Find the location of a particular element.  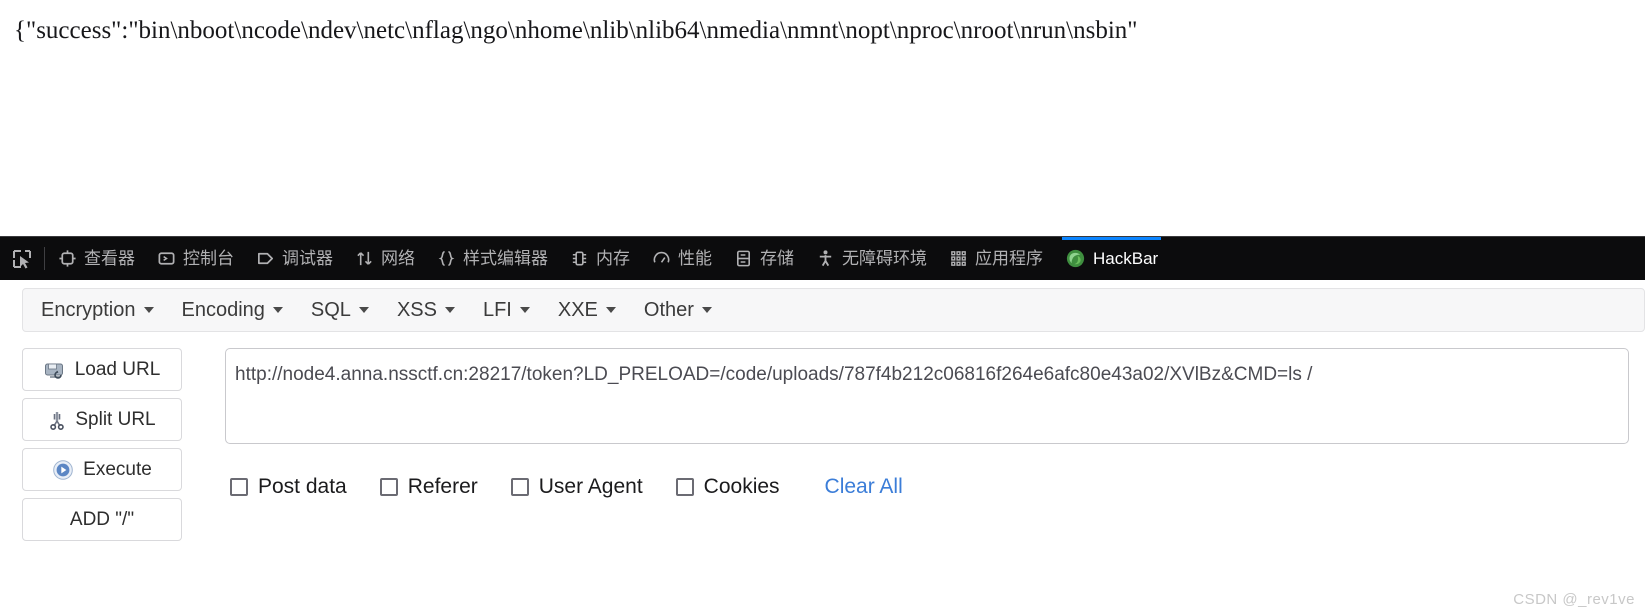

tab-network: 网络 is located at coordinates (385, 258).